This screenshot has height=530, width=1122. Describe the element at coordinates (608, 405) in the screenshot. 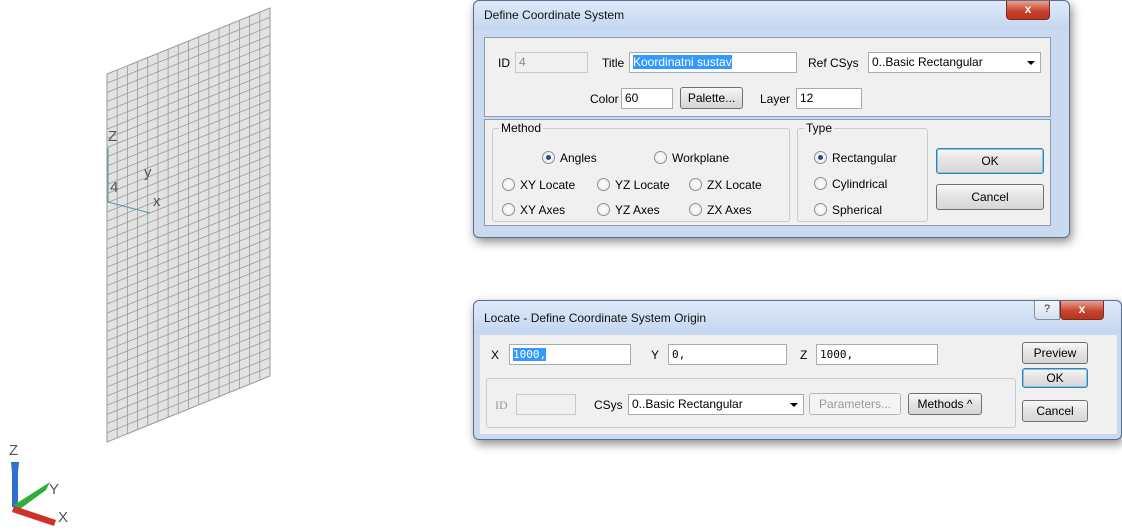

I see `csys-label: CSys` at that location.